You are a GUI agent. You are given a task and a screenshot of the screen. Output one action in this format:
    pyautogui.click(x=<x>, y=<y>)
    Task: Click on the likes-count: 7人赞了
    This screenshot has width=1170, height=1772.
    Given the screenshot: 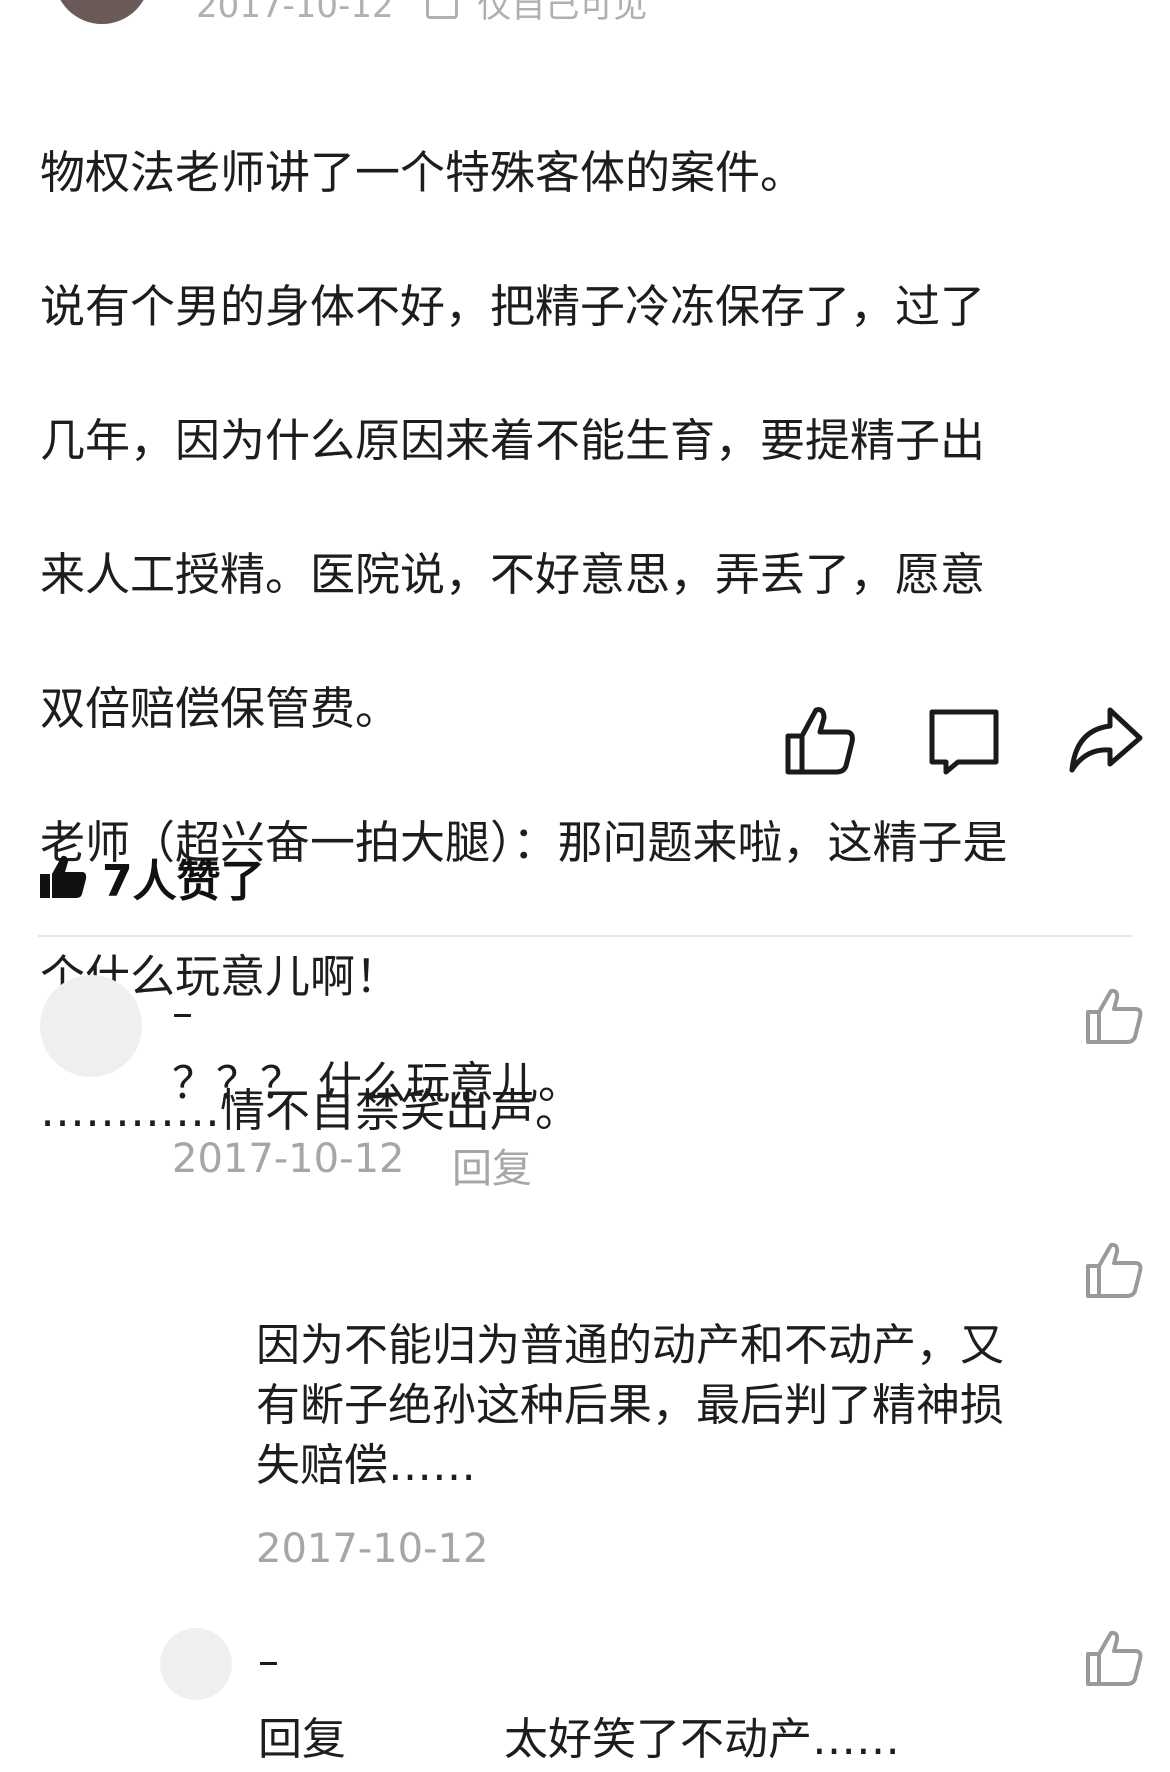 What is the action you would take?
    pyautogui.click(x=183, y=881)
    